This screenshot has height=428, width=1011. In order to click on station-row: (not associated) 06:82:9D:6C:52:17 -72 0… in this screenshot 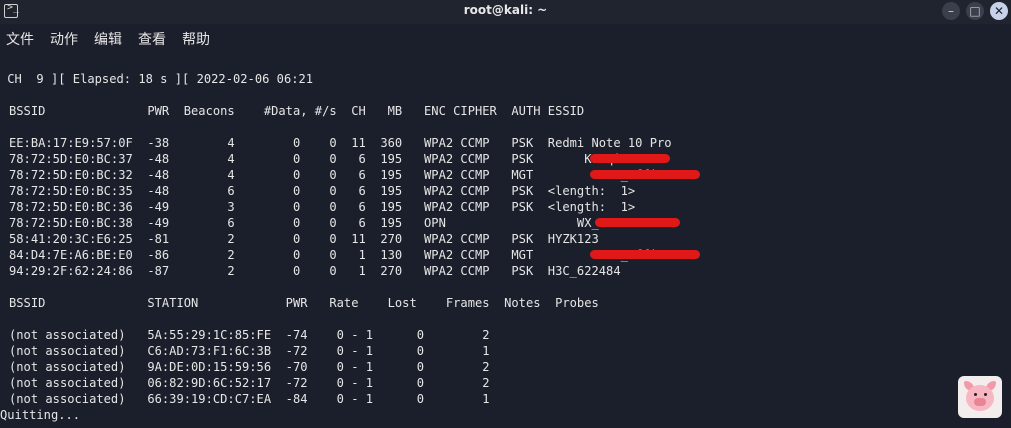, I will do `click(249, 383)`.